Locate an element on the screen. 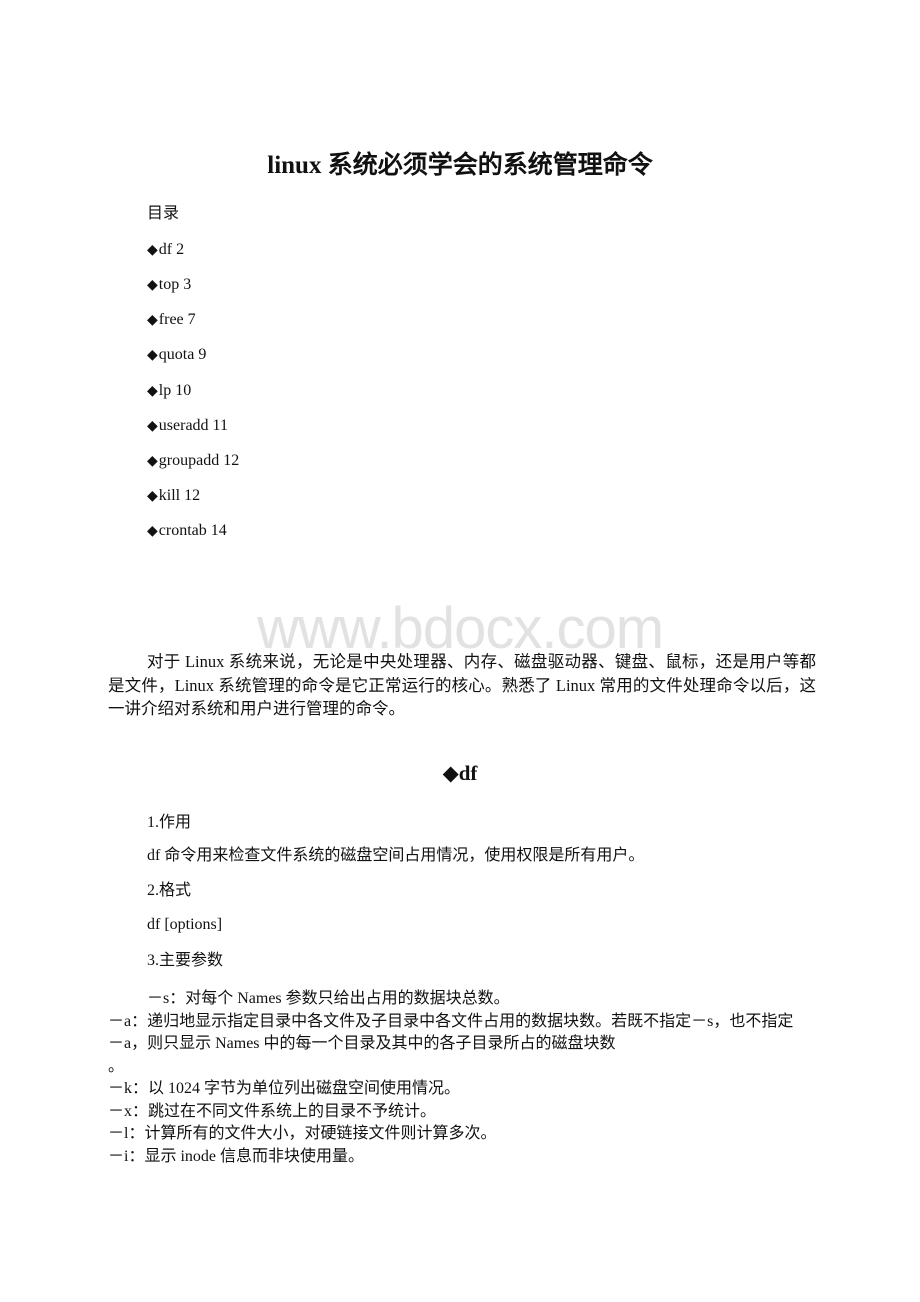 The width and height of the screenshot is (920, 1302). params-heading: 3.主要参数 is located at coordinates (185, 960).